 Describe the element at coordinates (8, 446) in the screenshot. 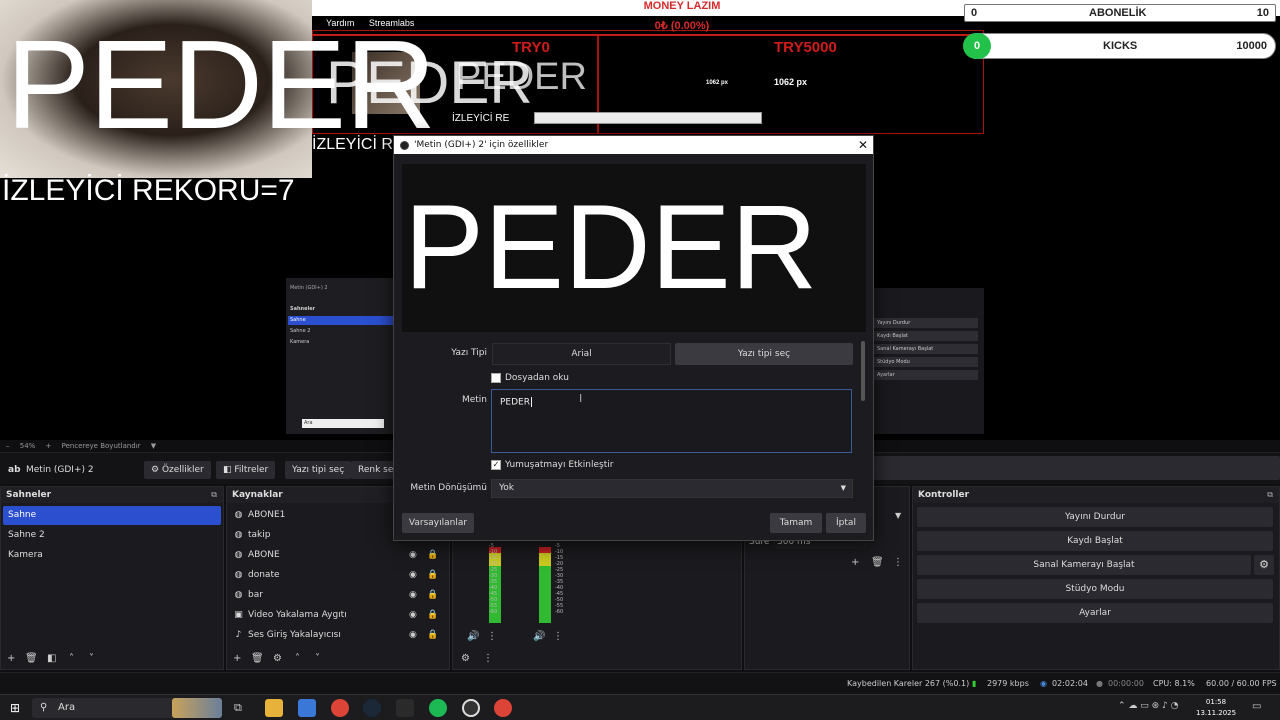

I see `zoom-minus-button: –` at that location.